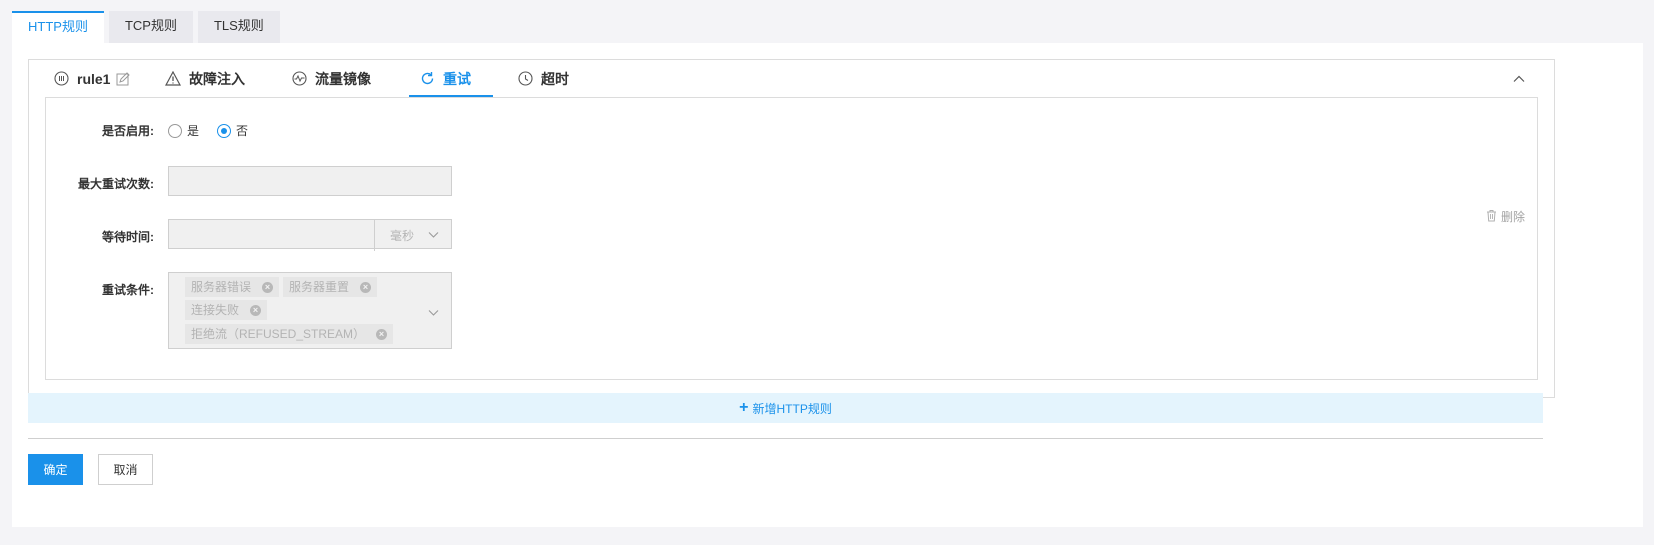 This screenshot has width=1654, height=545. I want to click on condition-tag-label: 连接失败, so click(215, 310).